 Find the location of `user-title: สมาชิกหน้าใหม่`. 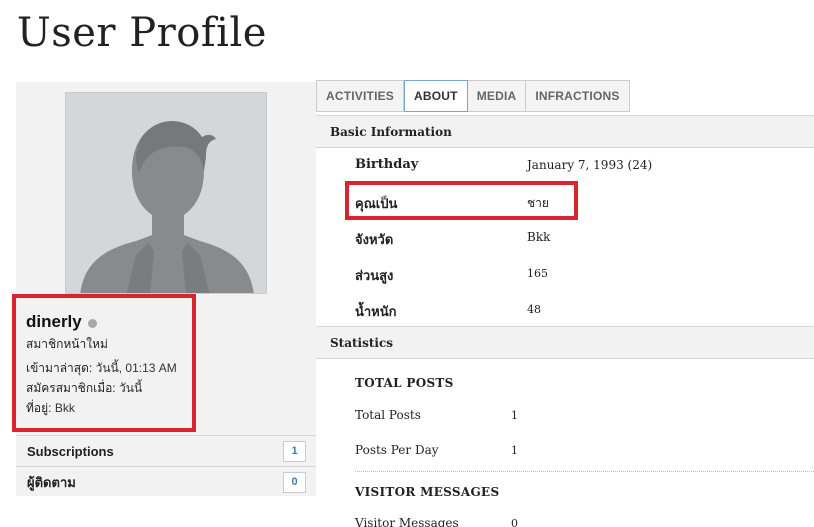

user-title: สมาชิกหน้าใหม่ is located at coordinates (67, 344).